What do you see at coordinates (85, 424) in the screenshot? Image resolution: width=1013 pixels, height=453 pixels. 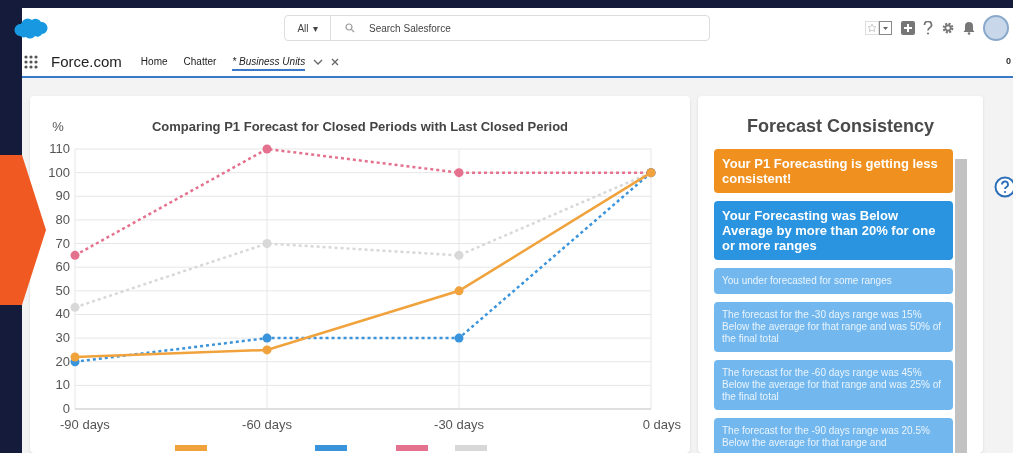 I see `x-tick-label: -90 days` at bounding box center [85, 424].